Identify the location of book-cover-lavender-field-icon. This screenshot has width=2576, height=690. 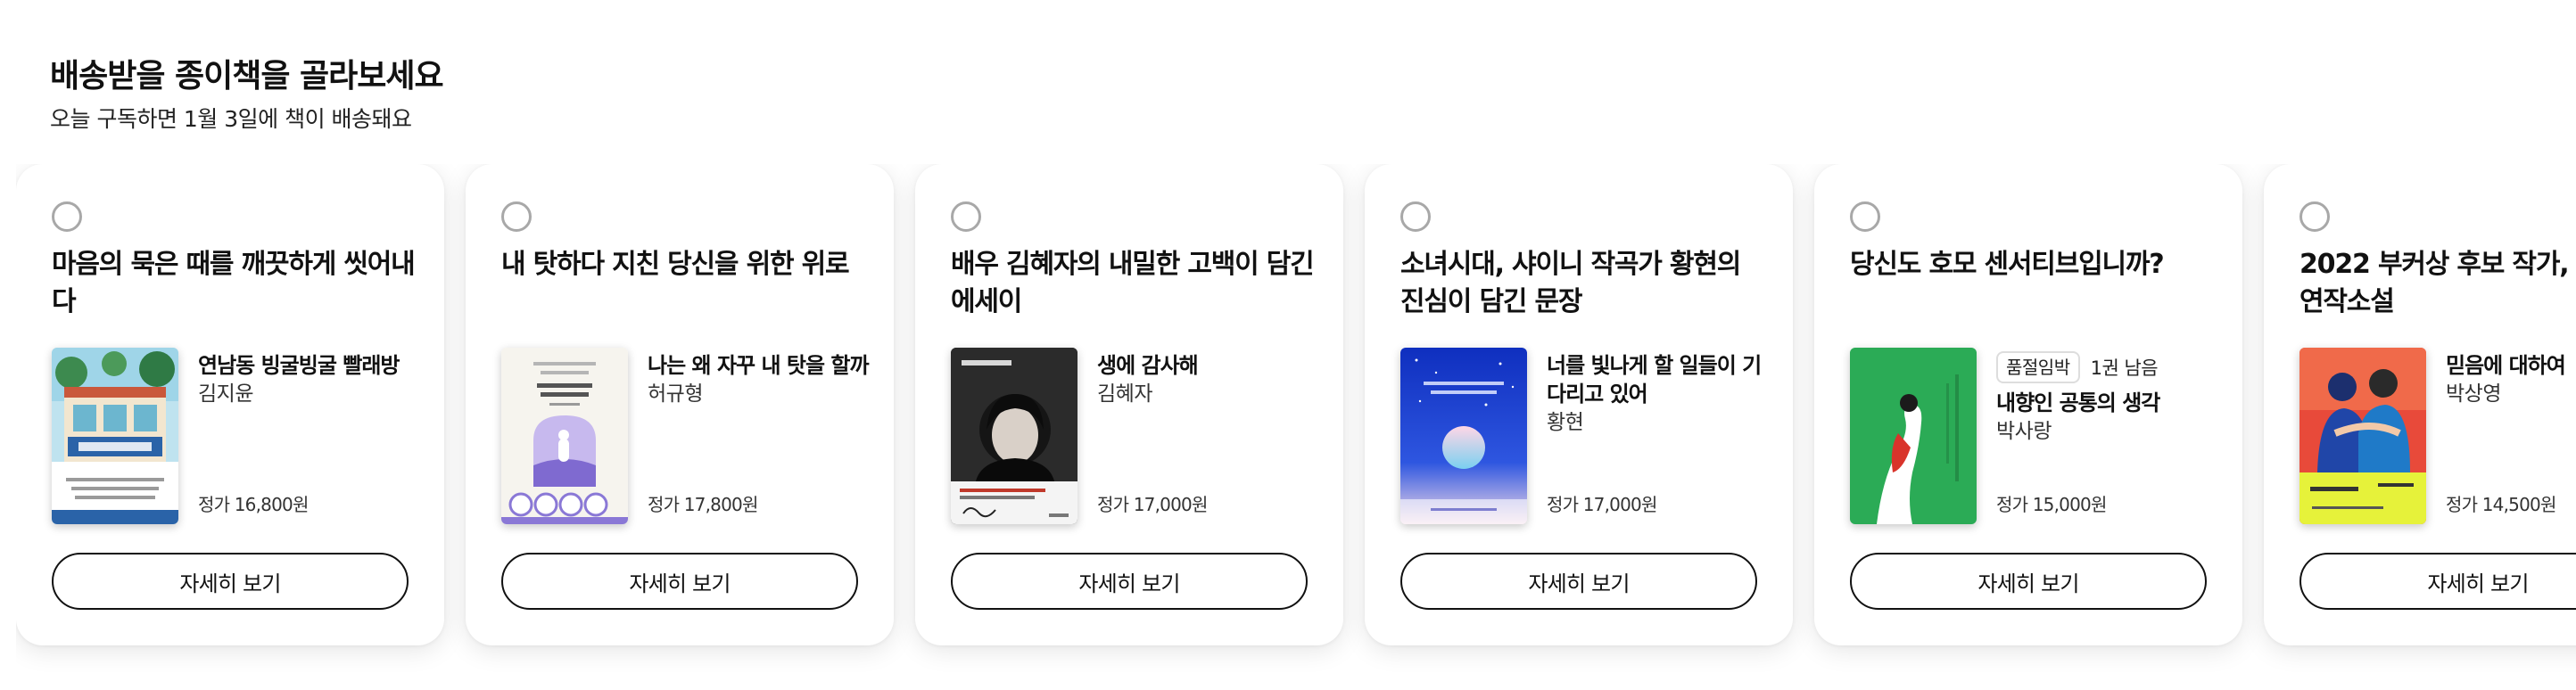
(564, 436).